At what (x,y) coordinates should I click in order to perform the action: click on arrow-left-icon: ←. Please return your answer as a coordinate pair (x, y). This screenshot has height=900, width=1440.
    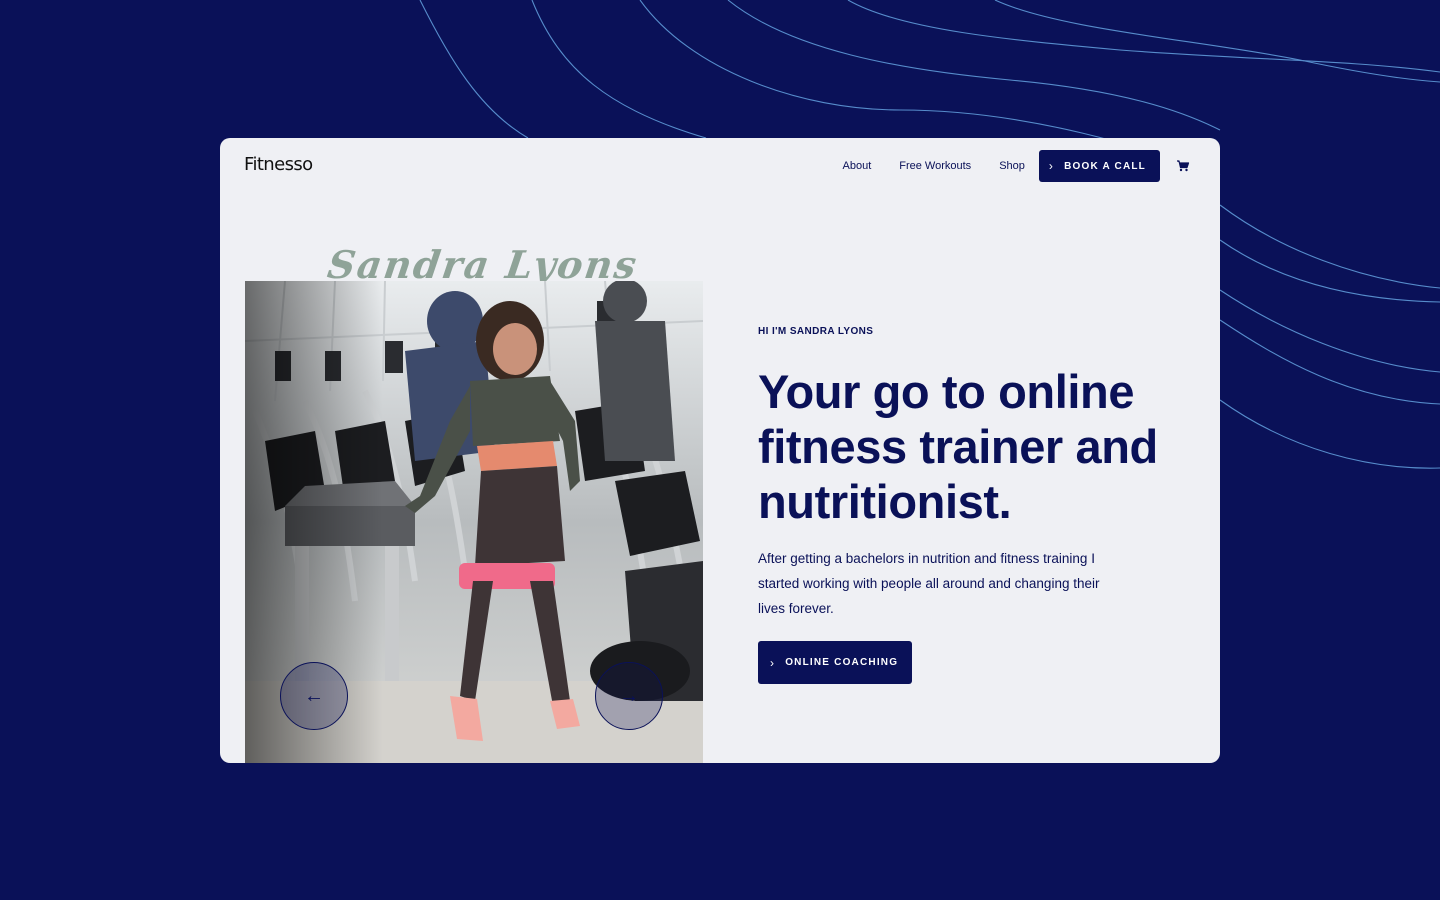
    Looking at the image, I should click on (314, 695).